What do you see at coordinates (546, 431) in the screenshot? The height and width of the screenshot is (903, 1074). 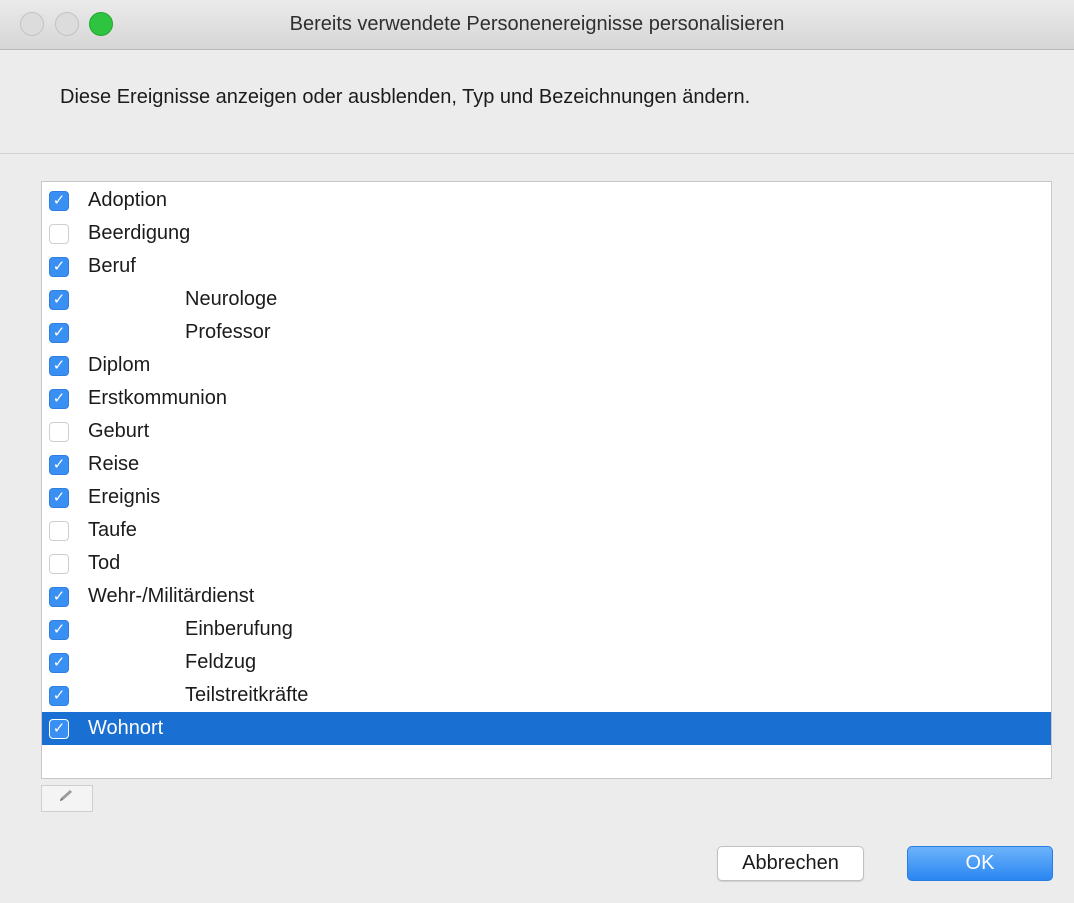 I see `event-row: Geburt` at bounding box center [546, 431].